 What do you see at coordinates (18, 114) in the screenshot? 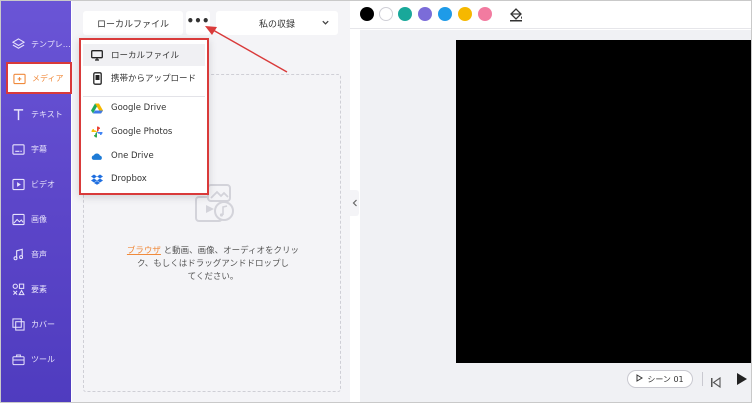
I see `text-icon` at bounding box center [18, 114].